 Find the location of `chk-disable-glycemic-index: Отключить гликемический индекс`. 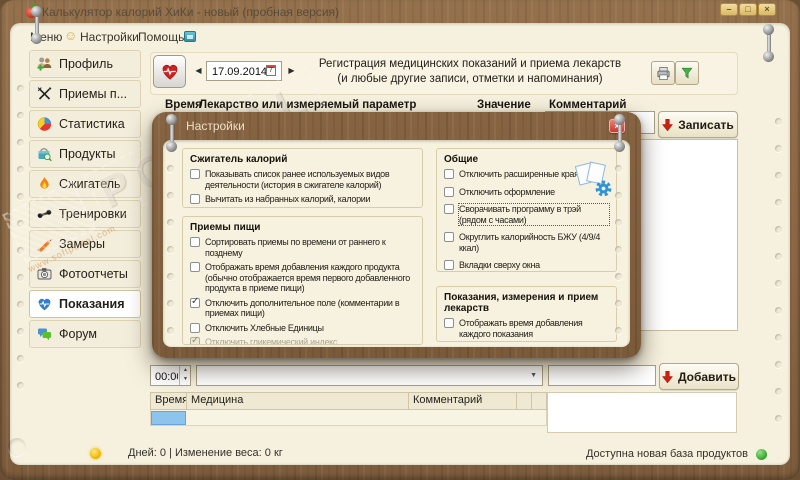

chk-disable-glycemic-index: Отключить гликемический индекс is located at coordinates (302, 339).